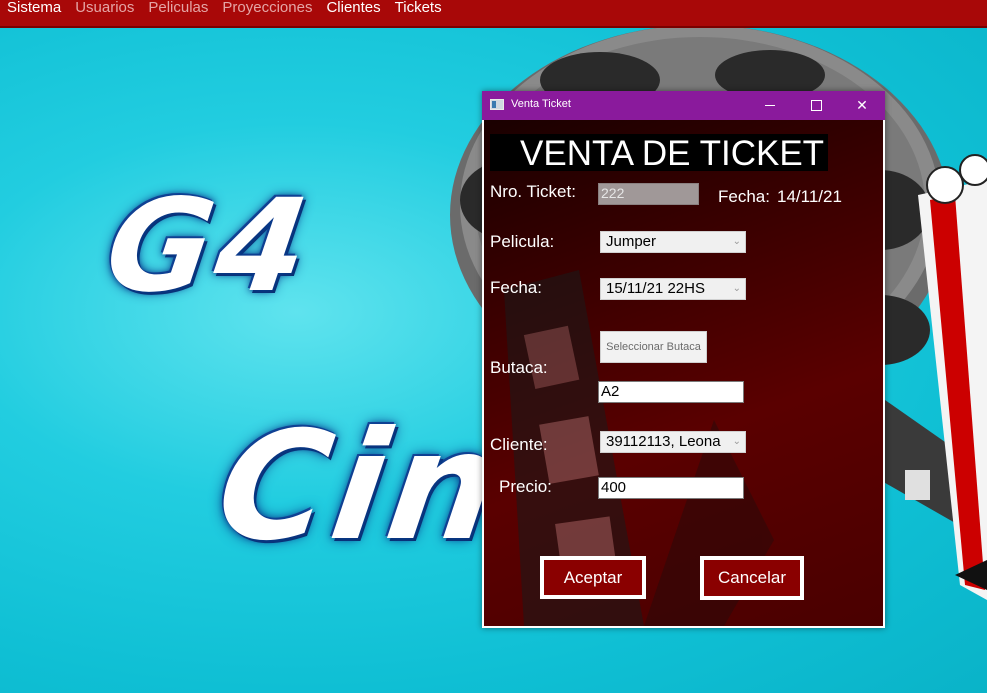 Image resolution: width=987 pixels, height=693 pixels. I want to click on pelicula-label: Pelicula:, so click(522, 241).